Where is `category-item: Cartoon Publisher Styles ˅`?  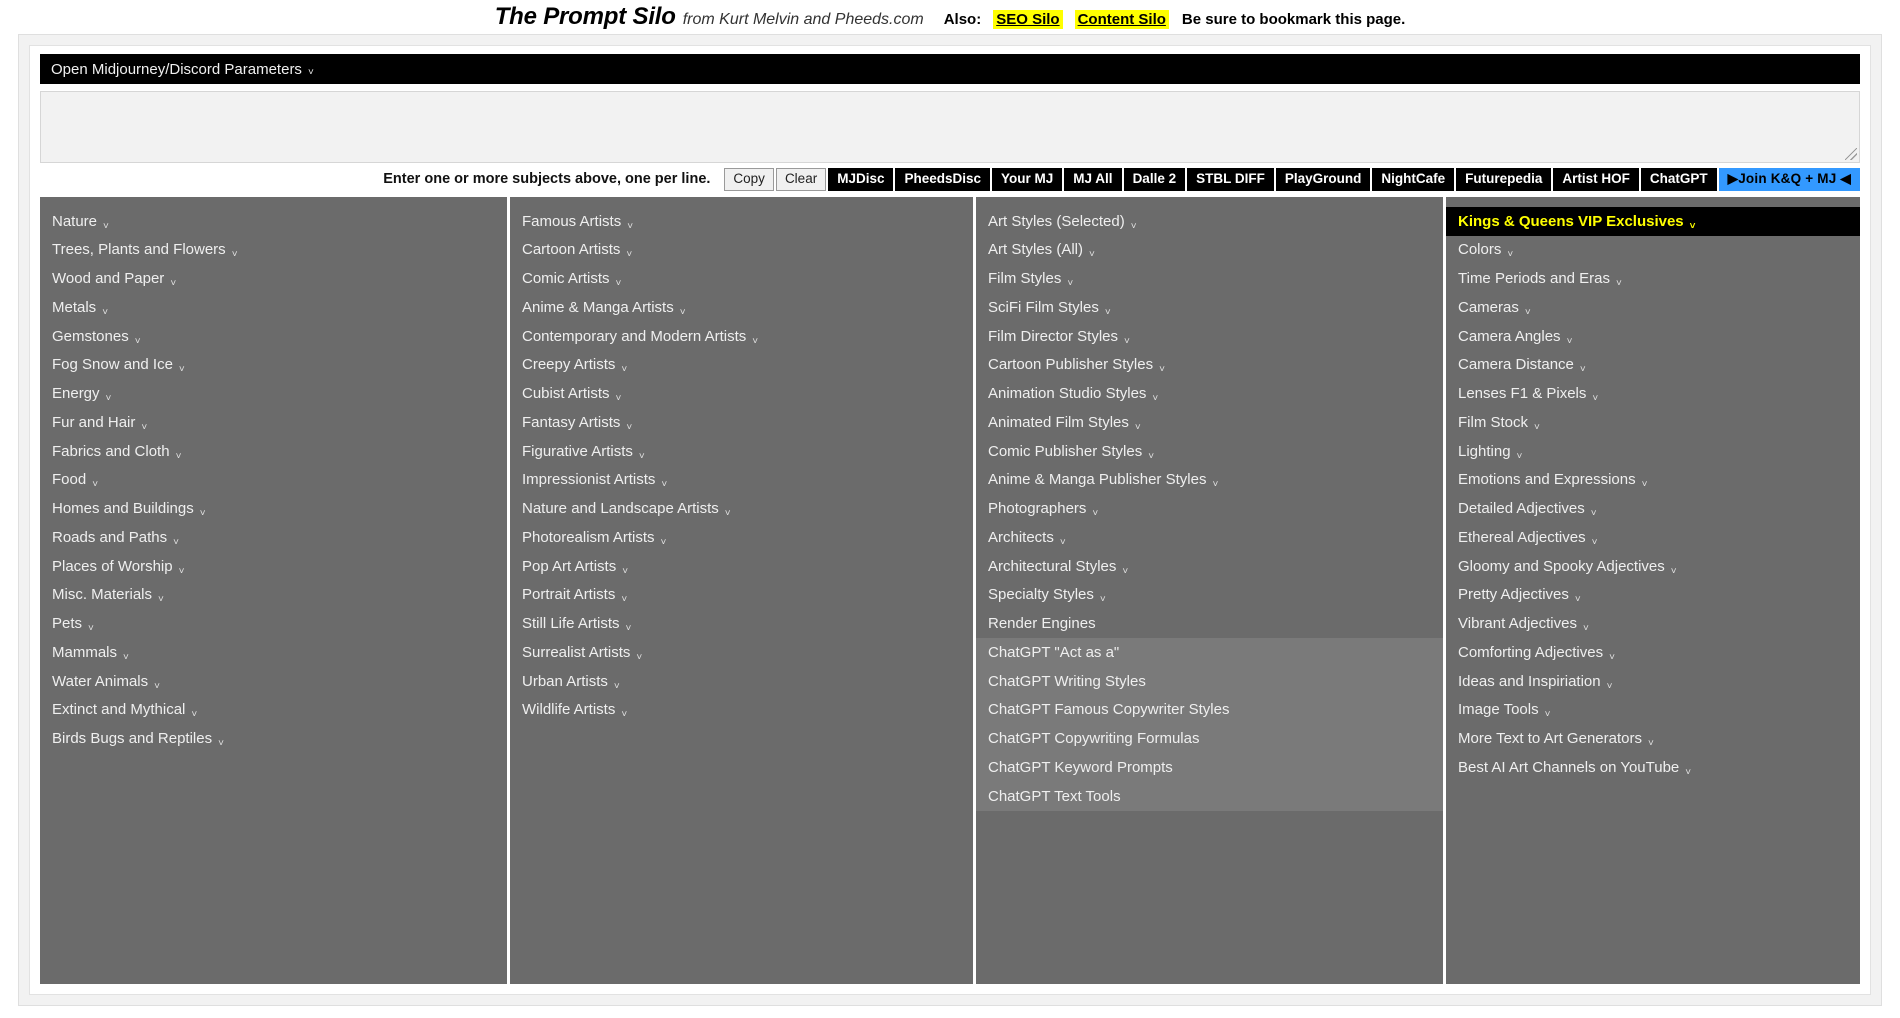 category-item: Cartoon Publisher Styles ˅ is located at coordinates (1209, 365).